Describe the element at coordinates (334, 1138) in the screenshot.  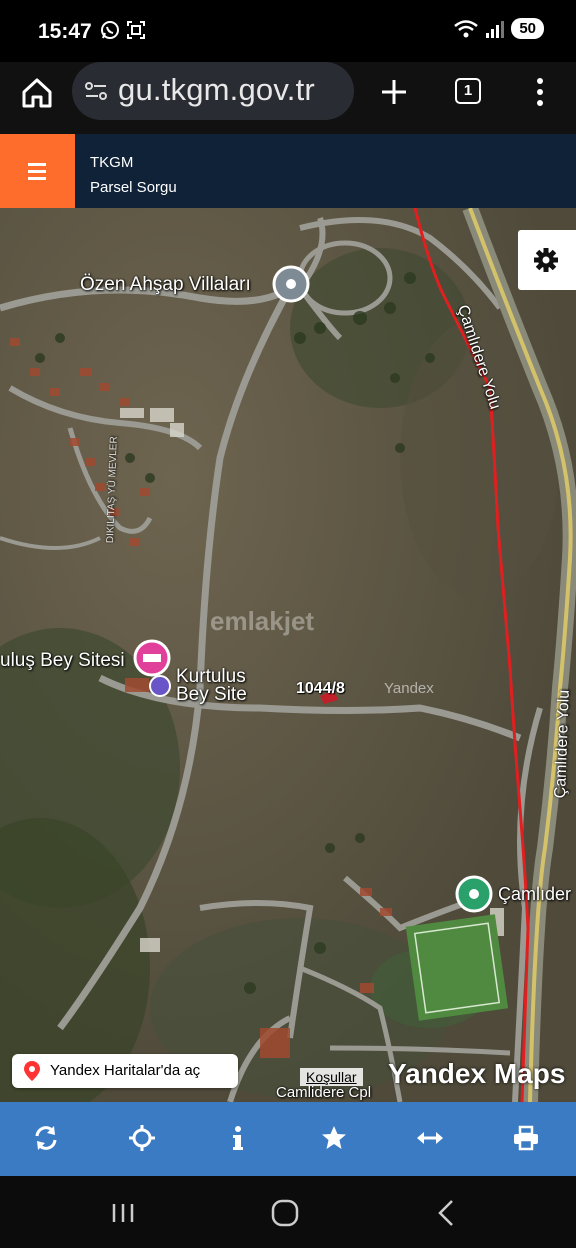
I see `favorite-icon` at that location.